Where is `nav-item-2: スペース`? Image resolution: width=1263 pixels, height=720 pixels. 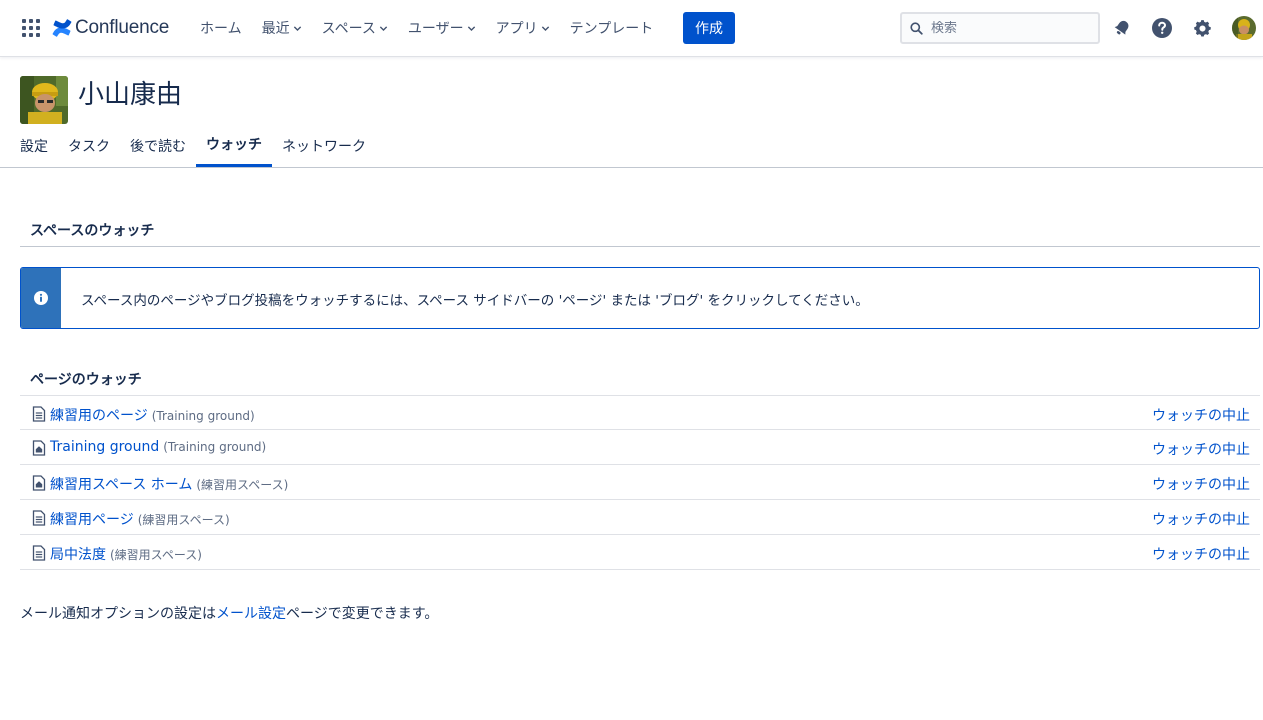 nav-item-2: スペース is located at coordinates (355, 28).